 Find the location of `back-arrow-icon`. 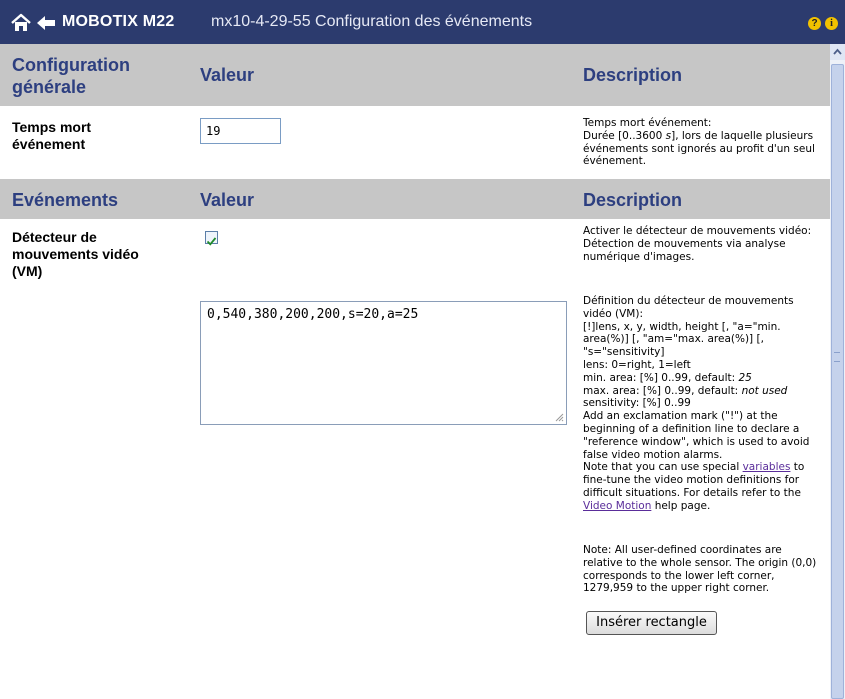

back-arrow-icon is located at coordinates (46, 23).